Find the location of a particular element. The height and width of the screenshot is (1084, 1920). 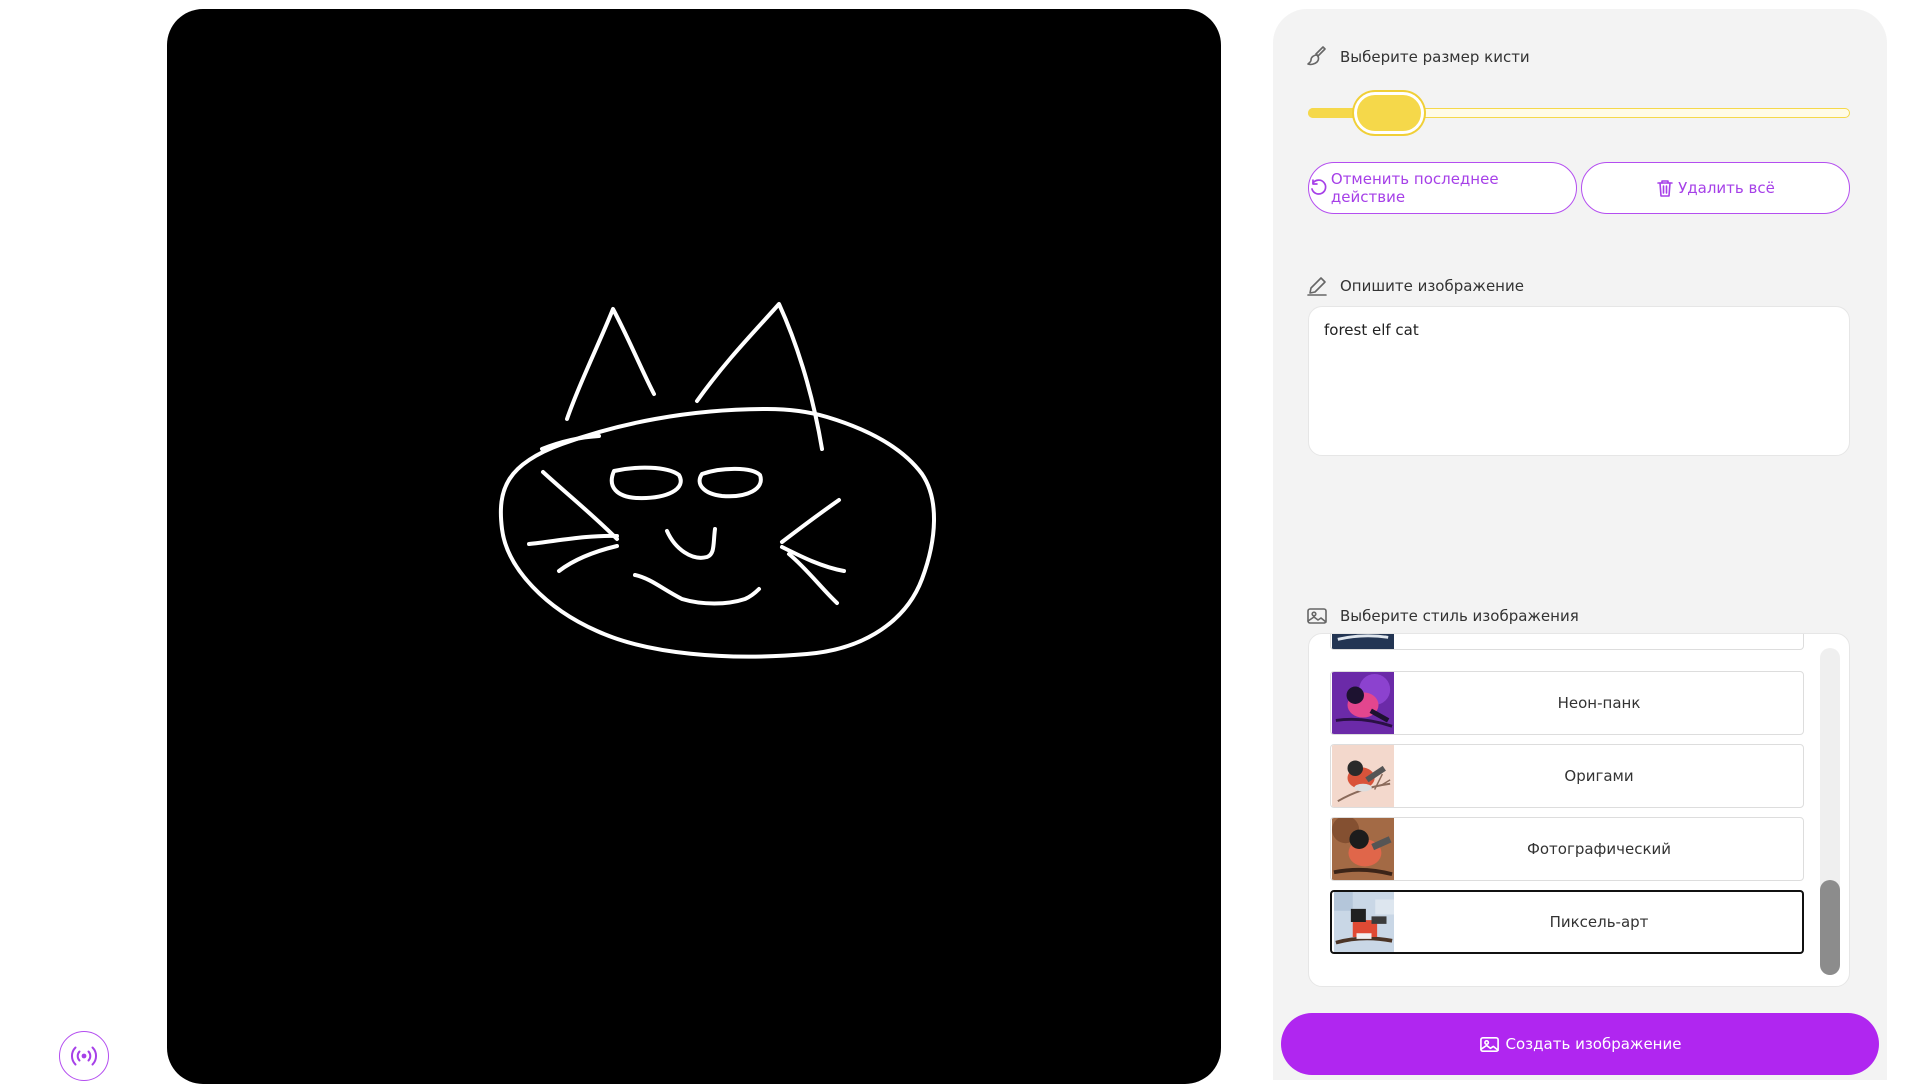

undo-button-label: Отменить последнее действие is located at coordinates (1414, 188).